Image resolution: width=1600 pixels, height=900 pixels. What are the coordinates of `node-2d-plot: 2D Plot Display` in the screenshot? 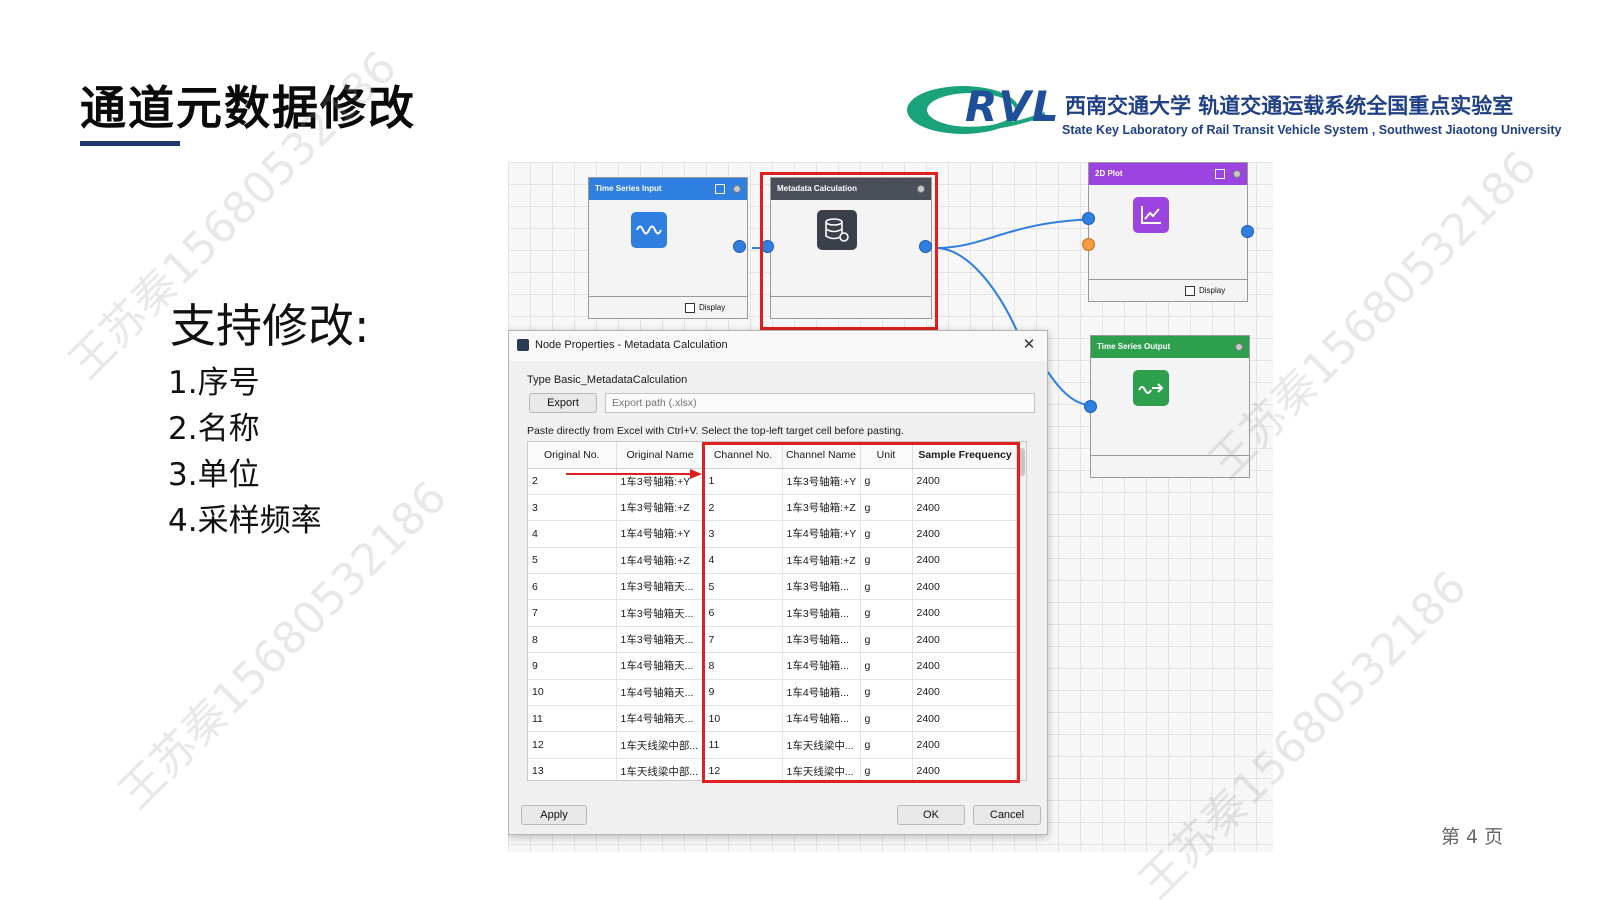 It's located at (1168, 232).